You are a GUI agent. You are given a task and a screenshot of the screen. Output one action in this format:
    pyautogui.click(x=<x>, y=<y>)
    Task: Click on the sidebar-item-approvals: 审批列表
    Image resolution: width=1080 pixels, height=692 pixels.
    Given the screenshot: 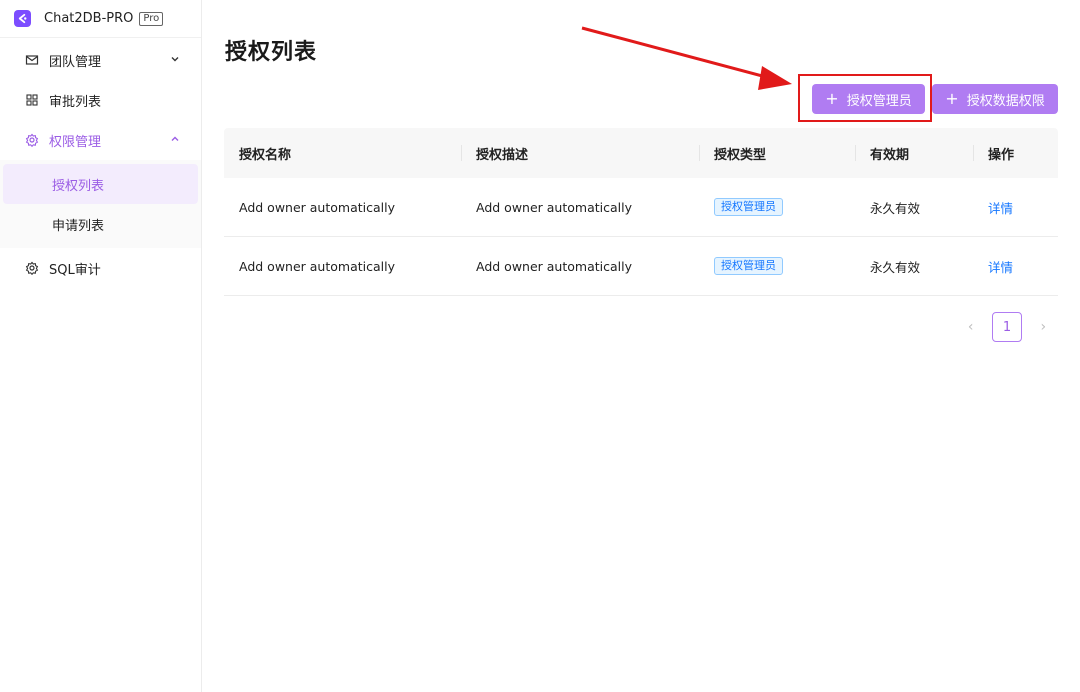 What is the action you would take?
    pyautogui.click(x=100, y=100)
    